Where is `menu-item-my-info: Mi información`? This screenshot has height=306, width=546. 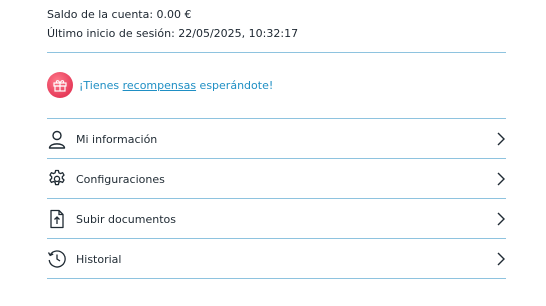 menu-item-my-info: Mi información is located at coordinates (276, 139).